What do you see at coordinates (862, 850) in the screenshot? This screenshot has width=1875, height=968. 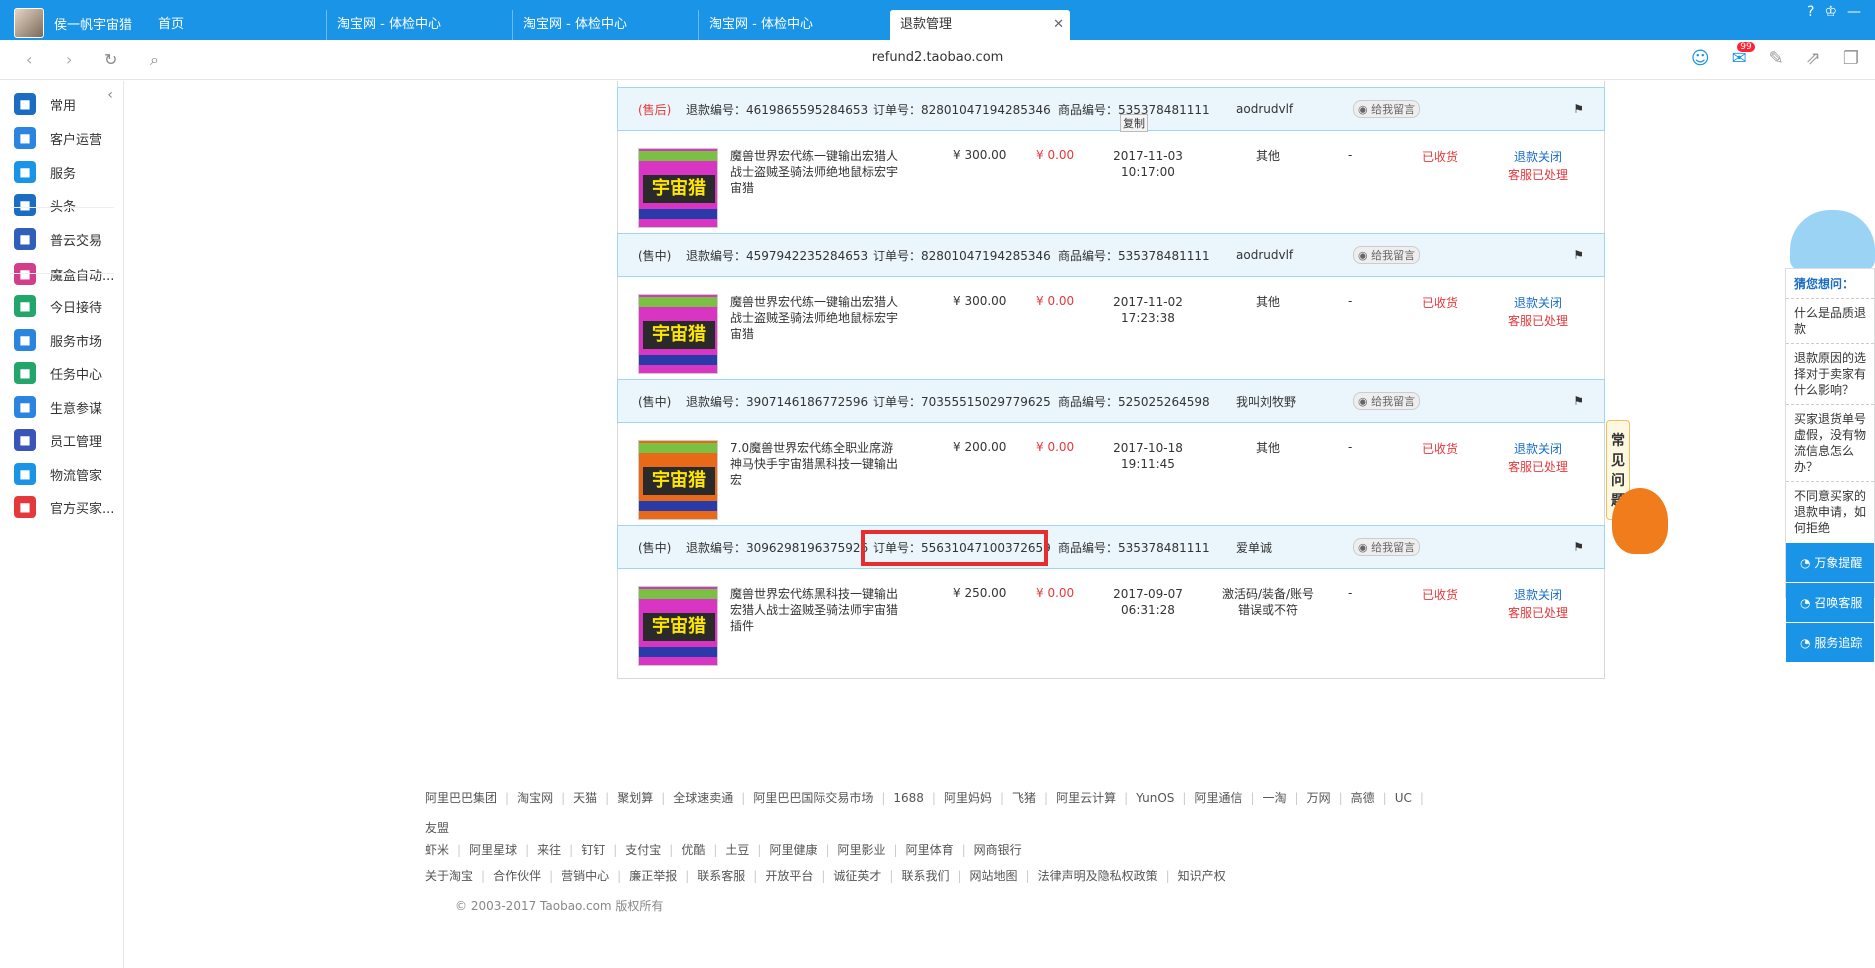 I see `footer-link: 阿里影业` at bounding box center [862, 850].